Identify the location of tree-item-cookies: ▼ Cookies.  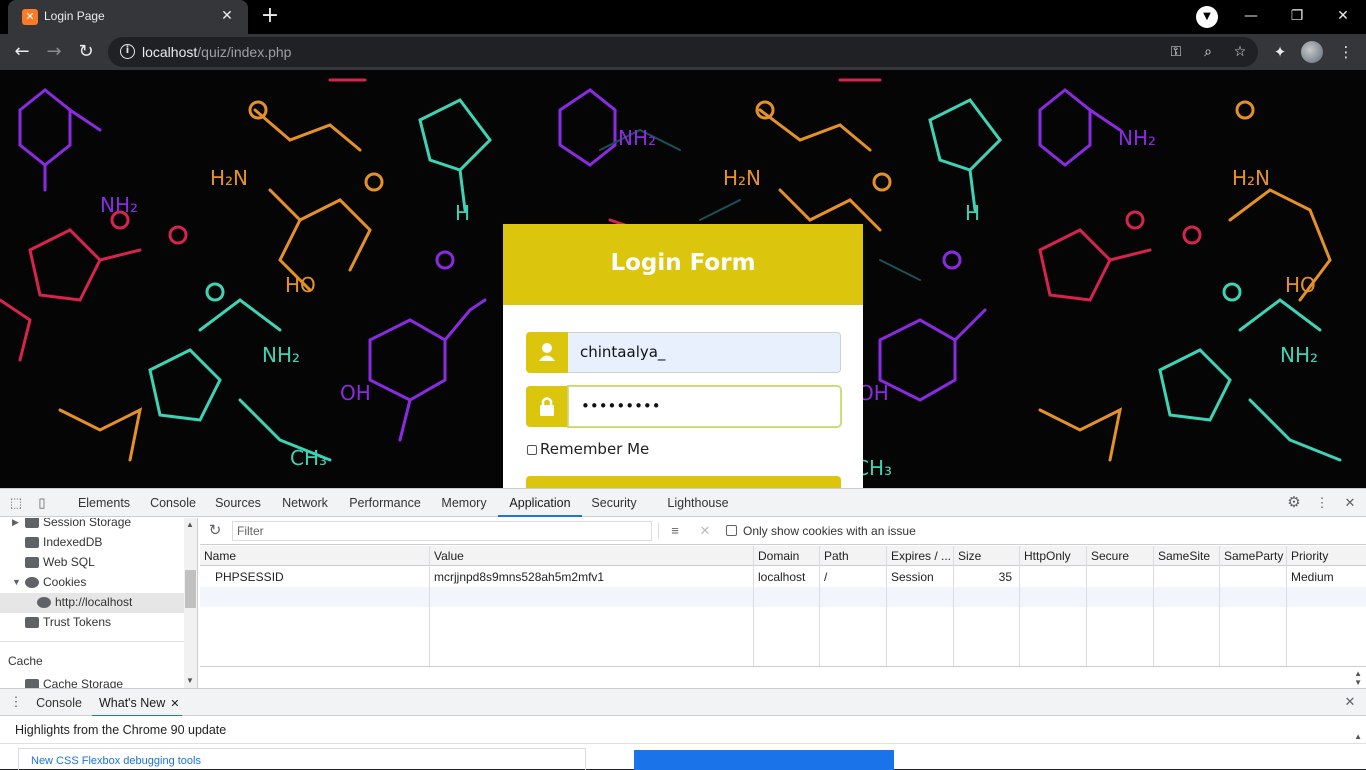
(92, 582).